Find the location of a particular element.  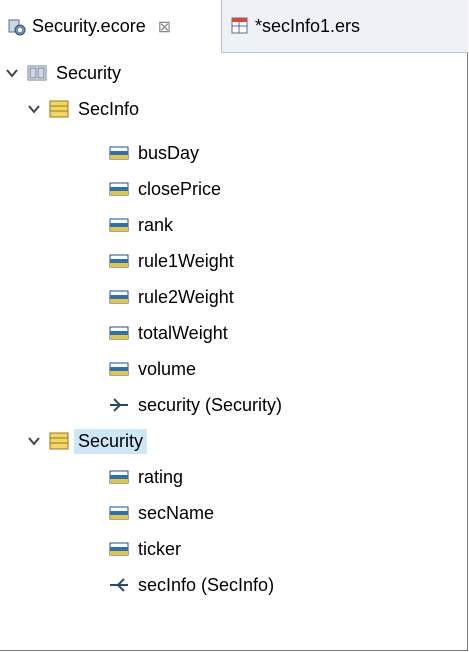

tree-node-label: rule2Weight is located at coordinates (186, 296).